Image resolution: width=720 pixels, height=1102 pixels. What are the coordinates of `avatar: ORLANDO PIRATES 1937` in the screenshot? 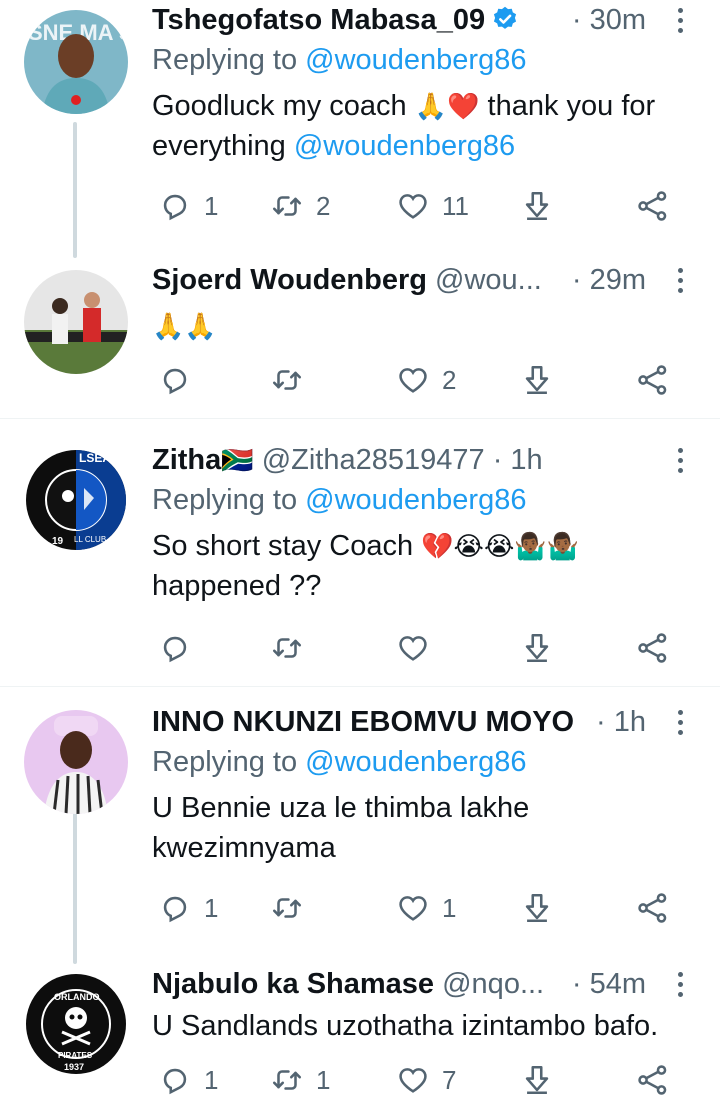 It's located at (76, 1024).